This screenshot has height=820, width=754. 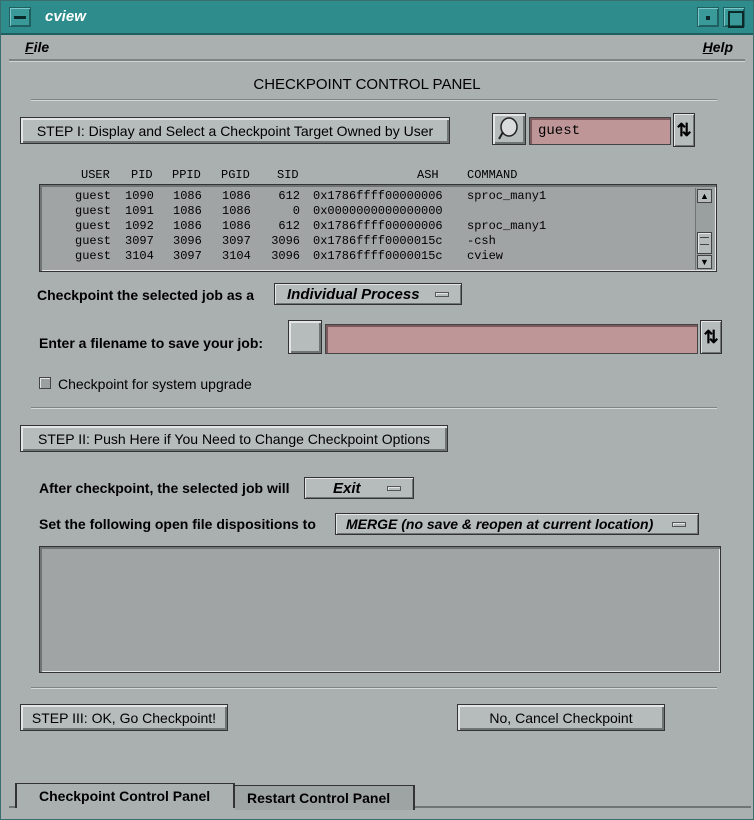 I want to click on job-list-scrollbar: ▲ ▼, so click(x=704, y=229).